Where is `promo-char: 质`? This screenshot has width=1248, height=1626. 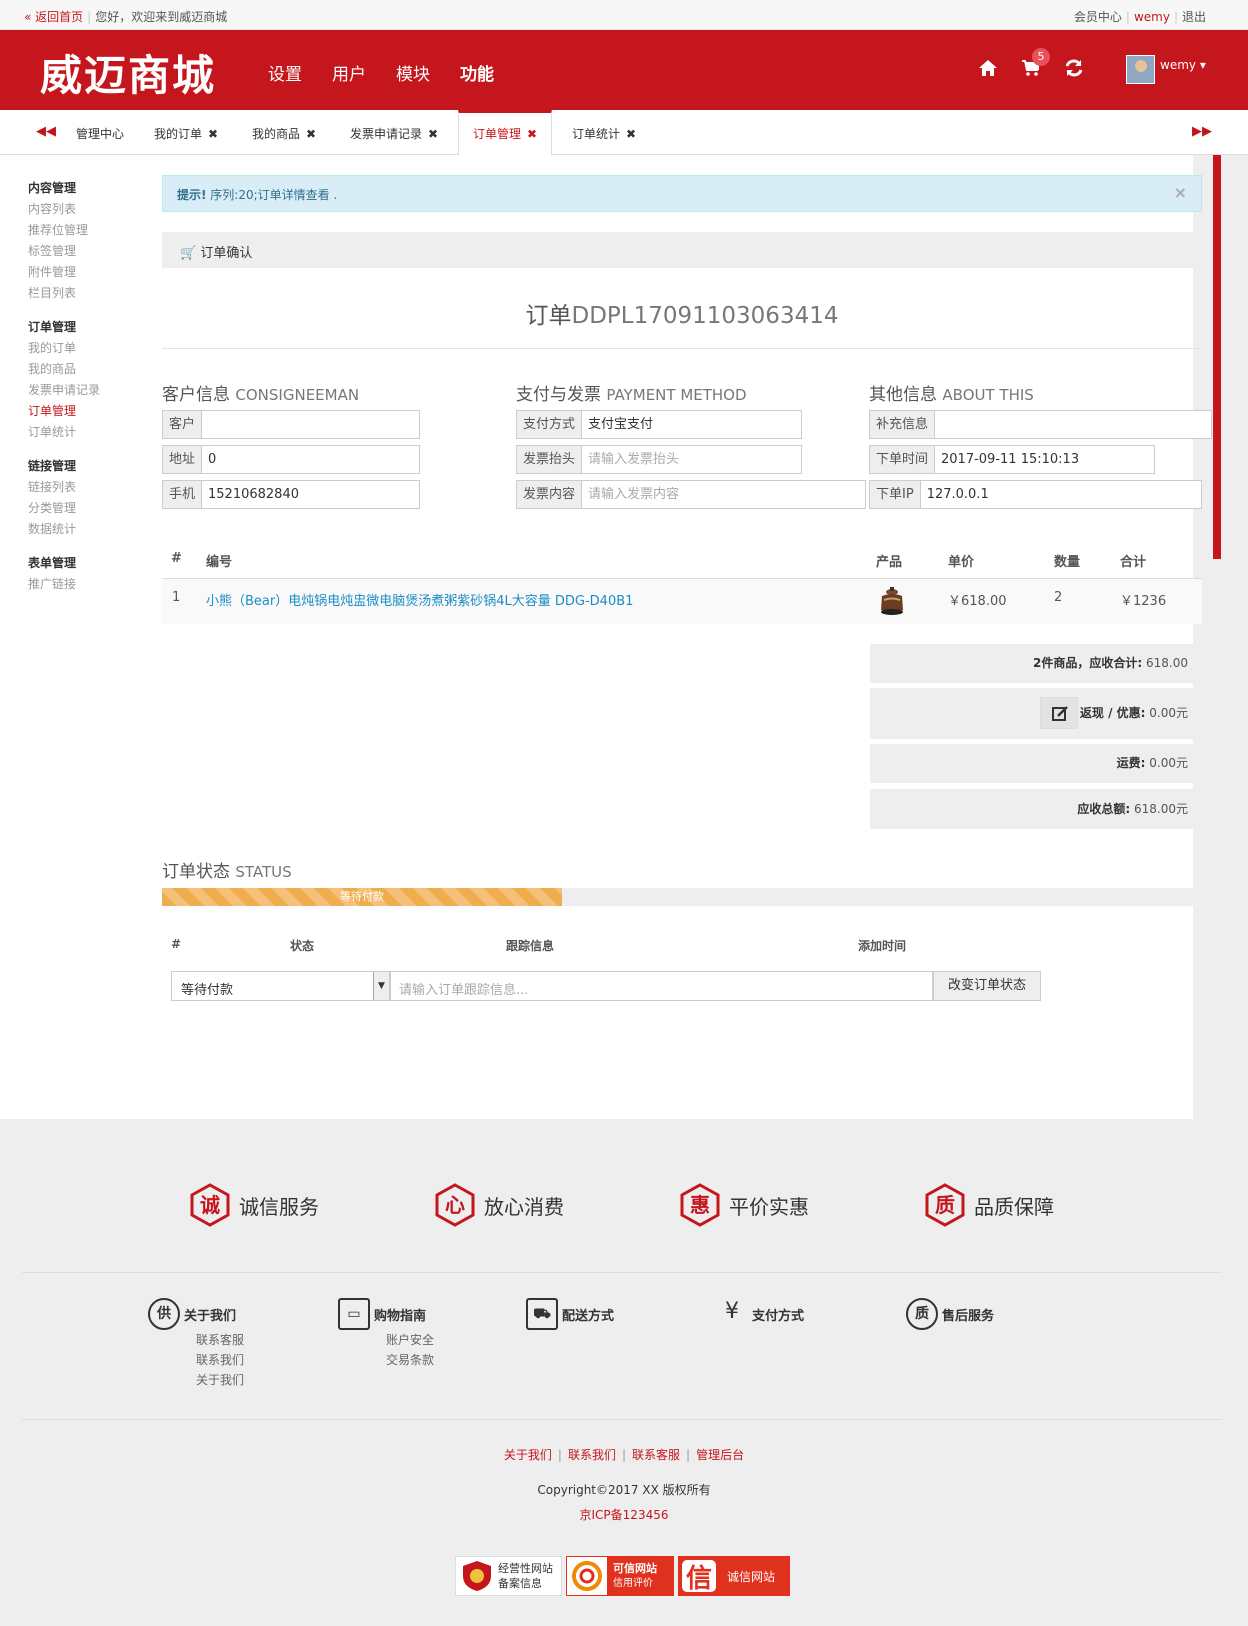
promo-char: 质 is located at coordinates (945, 1205).